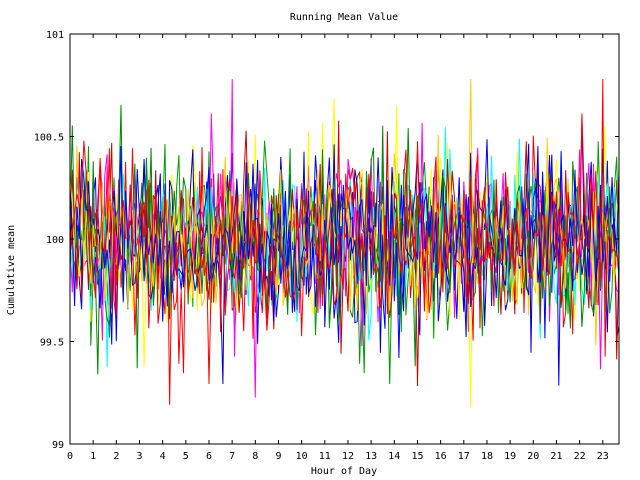  What do you see at coordinates (487, 456) in the screenshot?
I see `x-tick-label: 18` at bounding box center [487, 456].